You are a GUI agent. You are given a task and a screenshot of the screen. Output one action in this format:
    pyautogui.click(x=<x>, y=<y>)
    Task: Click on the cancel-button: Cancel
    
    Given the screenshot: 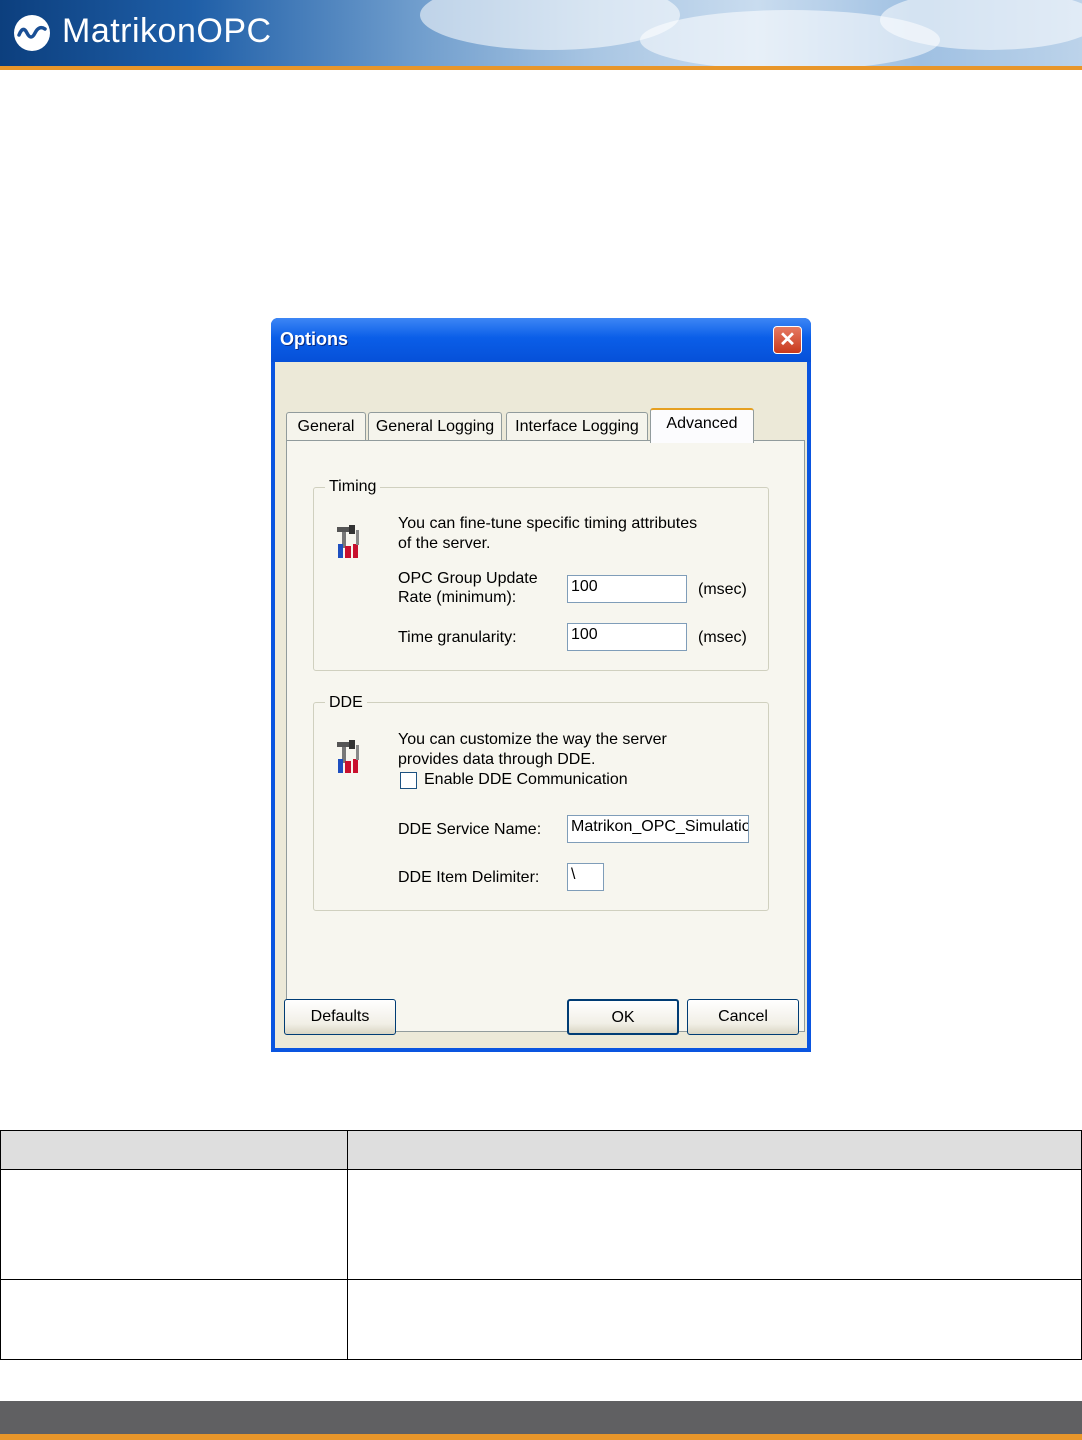 What is the action you would take?
    pyautogui.click(x=743, y=1017)
    